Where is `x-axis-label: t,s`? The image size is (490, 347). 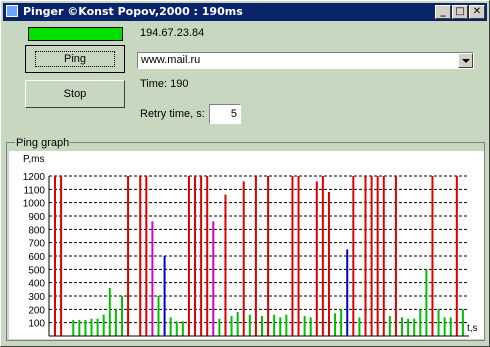
x-axis-label: t,s is located at coordinates (472, 328).